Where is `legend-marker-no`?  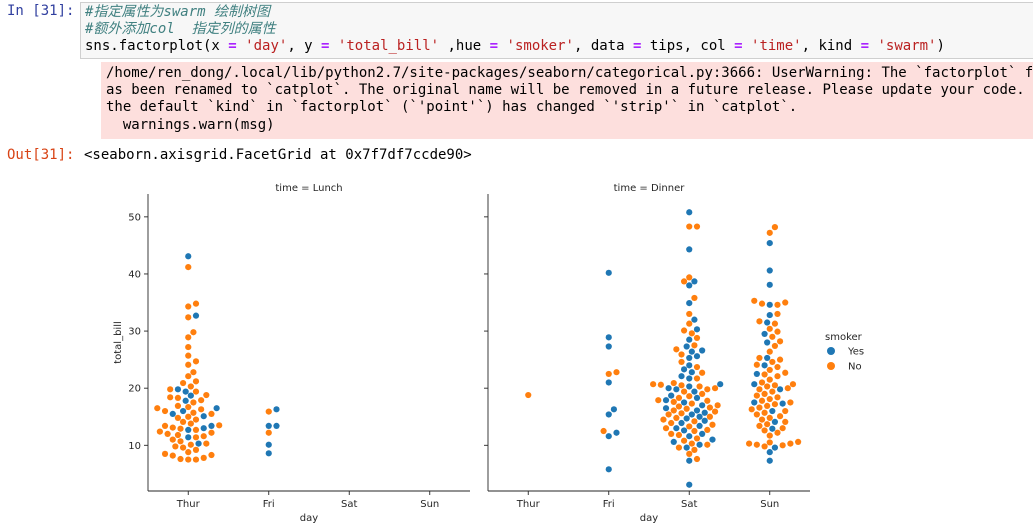
legend-marker-no is located at coordinates (831, 366).